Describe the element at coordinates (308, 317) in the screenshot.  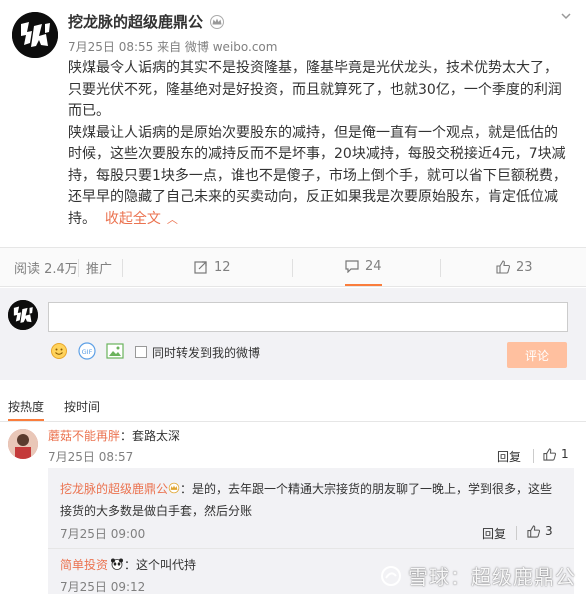
I see `comment-input` at that location.